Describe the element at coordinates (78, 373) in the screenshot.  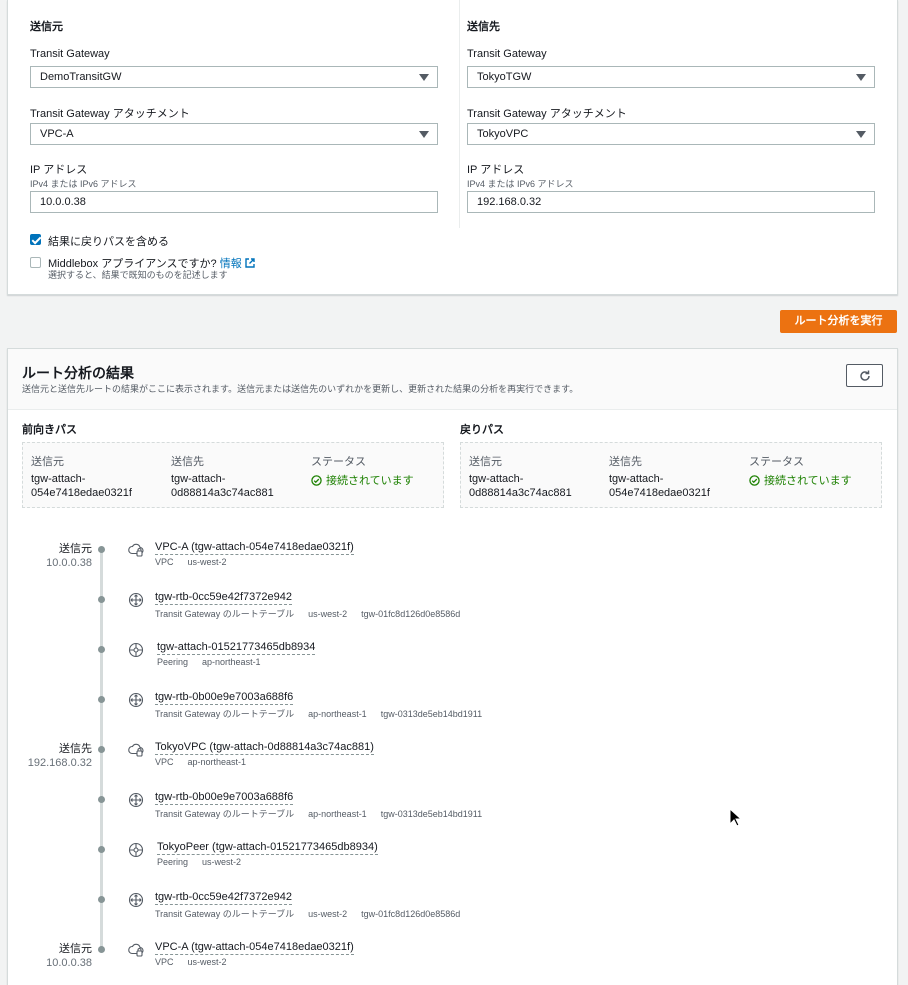
I see `results-title: ルート分析の結果` at that location.